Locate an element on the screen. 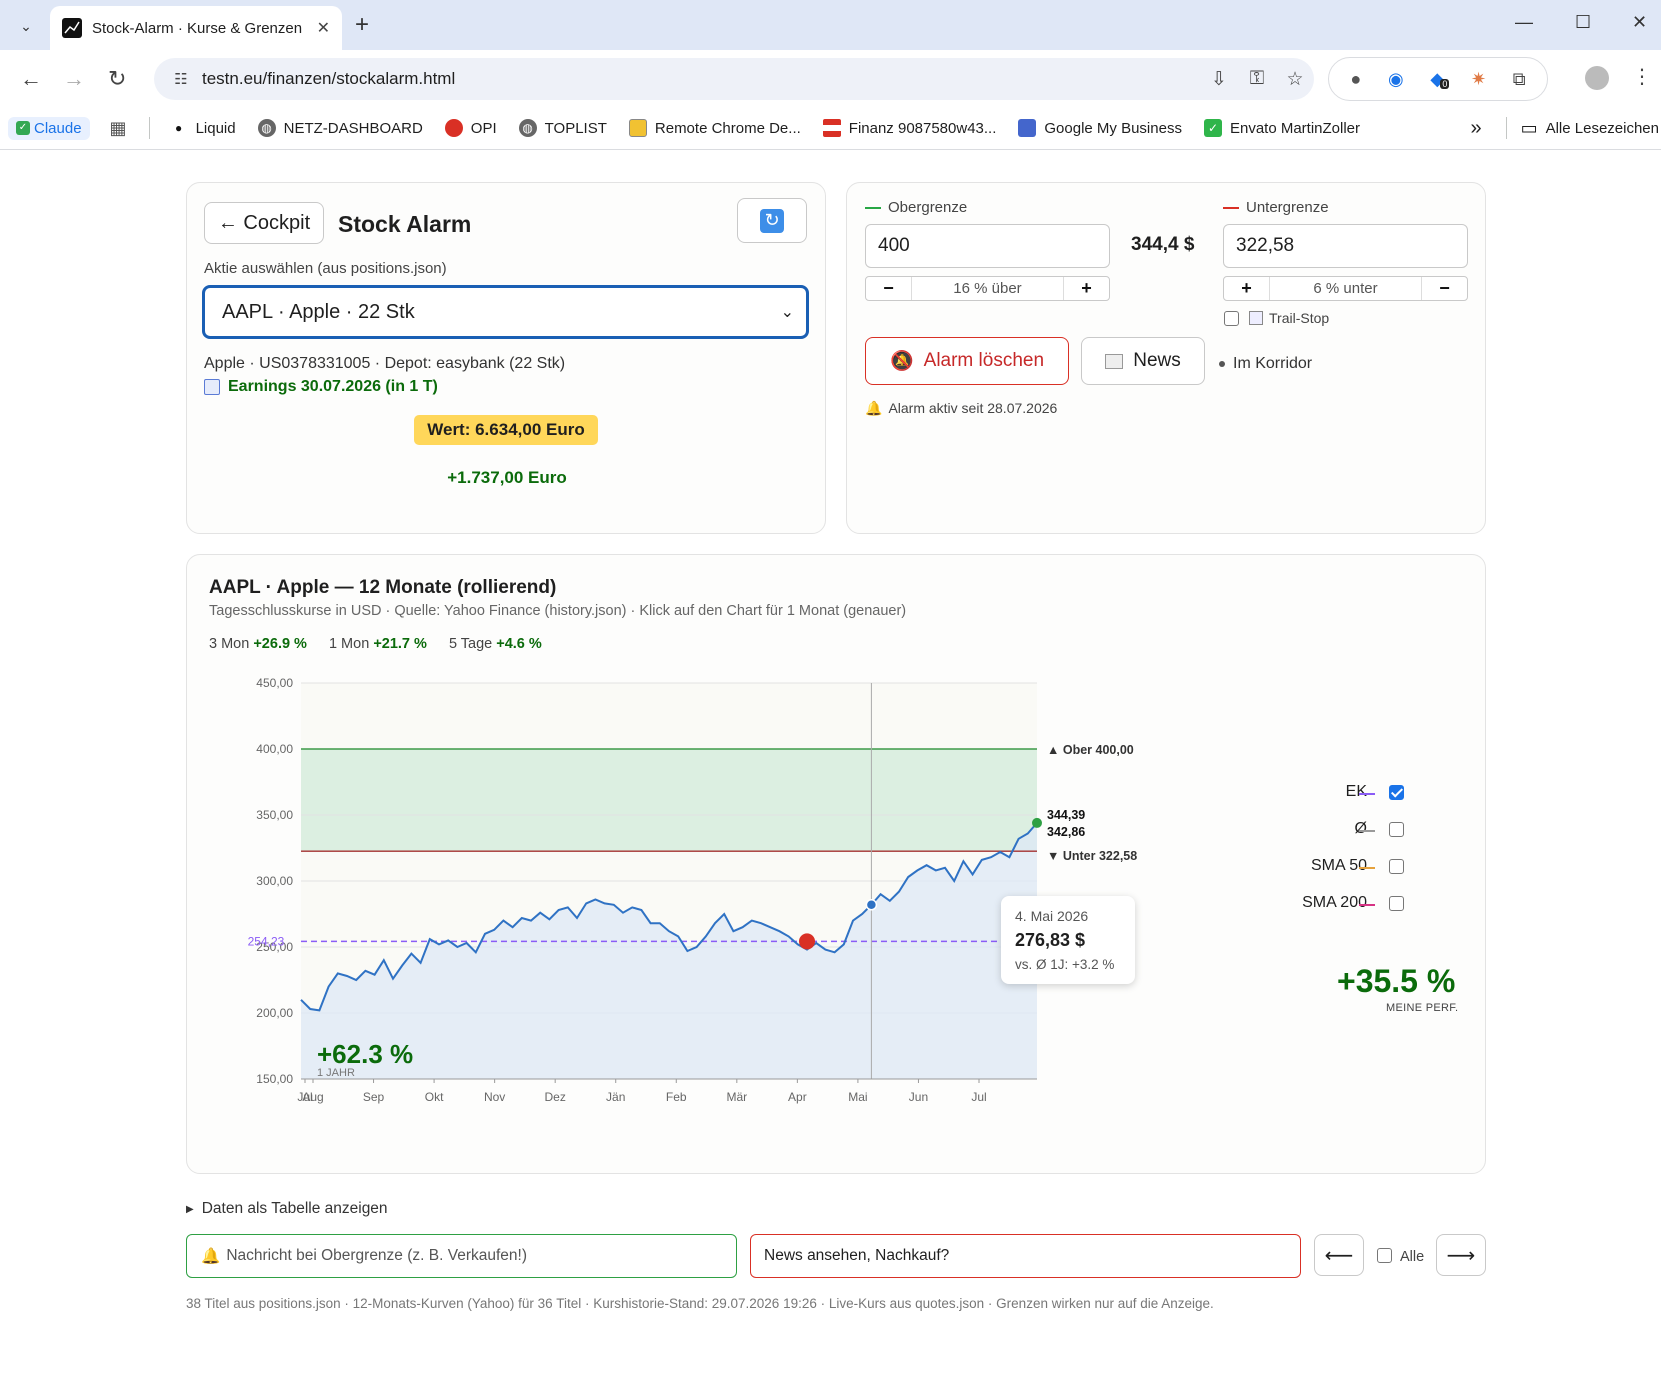 The image size is (1661, 1382). bookmark-star-icon: ☆ is located at coordinates (1295, 79).